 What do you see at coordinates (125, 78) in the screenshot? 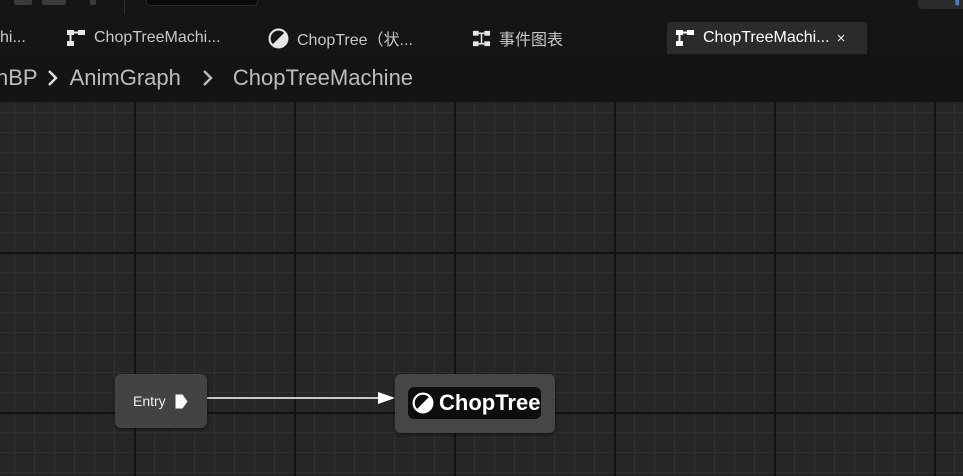
I see `breadcrumb-item-animgraph: AnimGraph` at bounding box center [125, 78].